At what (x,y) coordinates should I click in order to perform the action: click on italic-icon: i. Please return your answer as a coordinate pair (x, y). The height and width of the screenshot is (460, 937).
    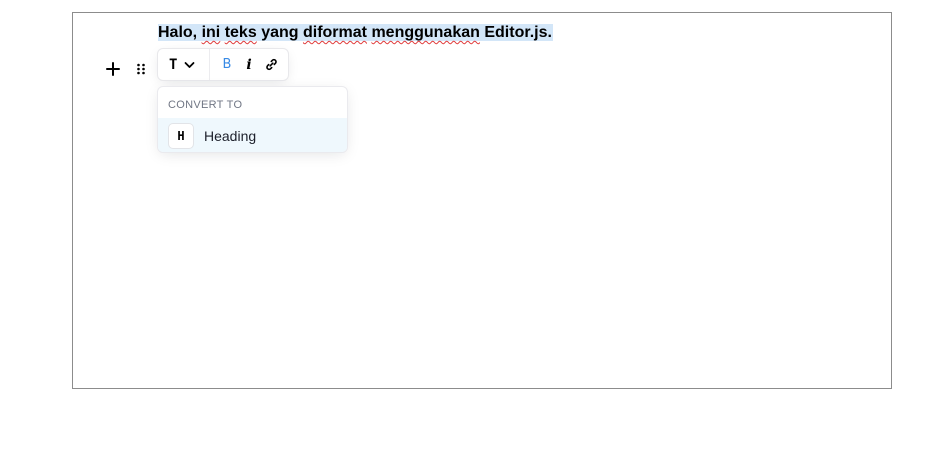
    Looking at the image, I should click on (249, 64).